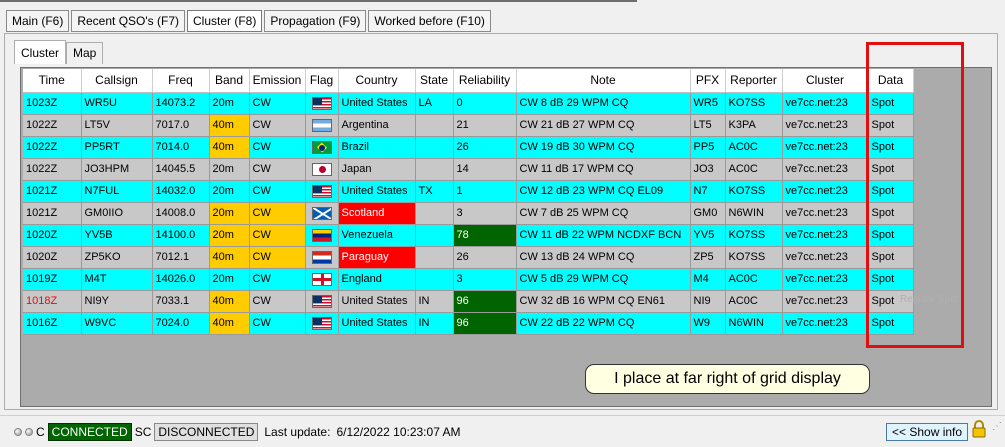 The width and height of the screenshot is (1005, 447). Describe the element at coordinates (434, 191) in the screenshot. I see `cell-state: TX` at that location.